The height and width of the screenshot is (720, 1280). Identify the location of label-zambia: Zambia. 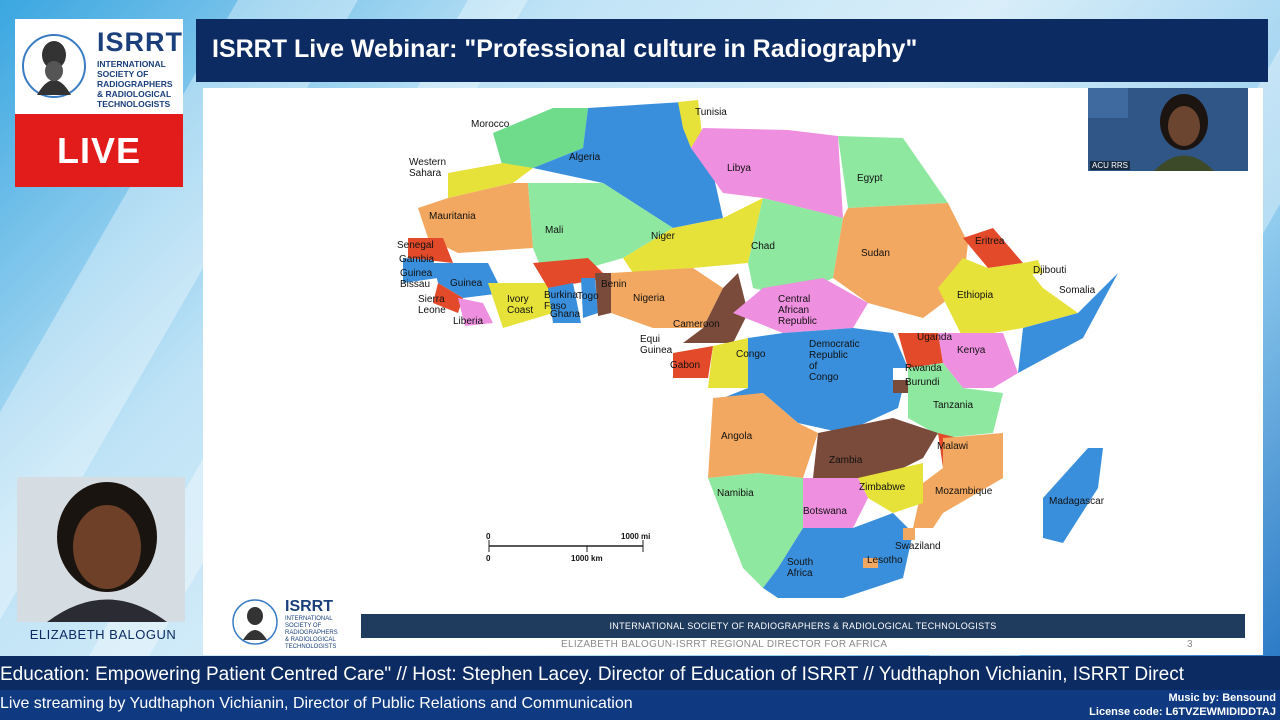
(846, 460).